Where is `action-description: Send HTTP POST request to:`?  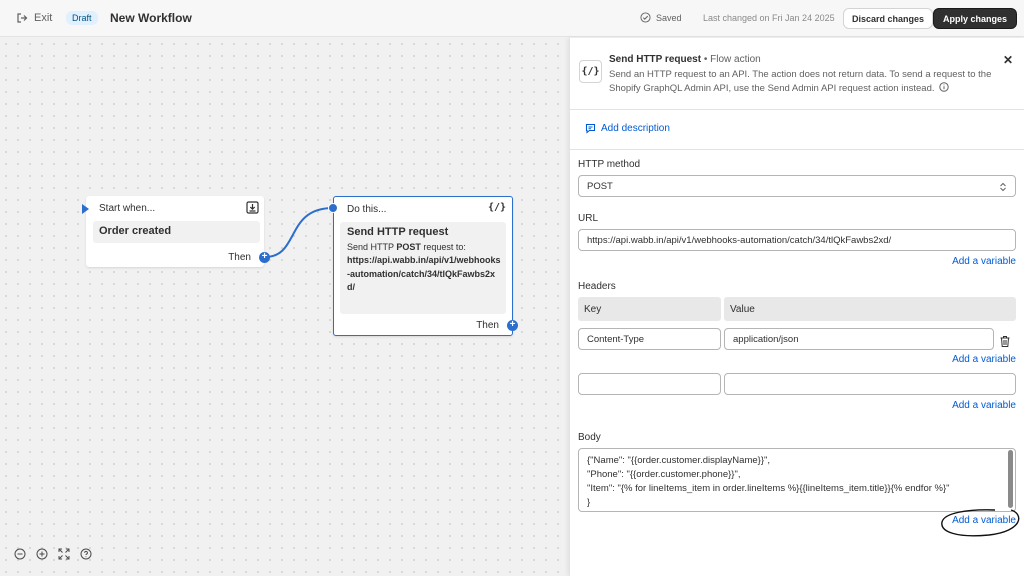
action-description: Send HTTP POST request to: is located at coordinates (424, 247).